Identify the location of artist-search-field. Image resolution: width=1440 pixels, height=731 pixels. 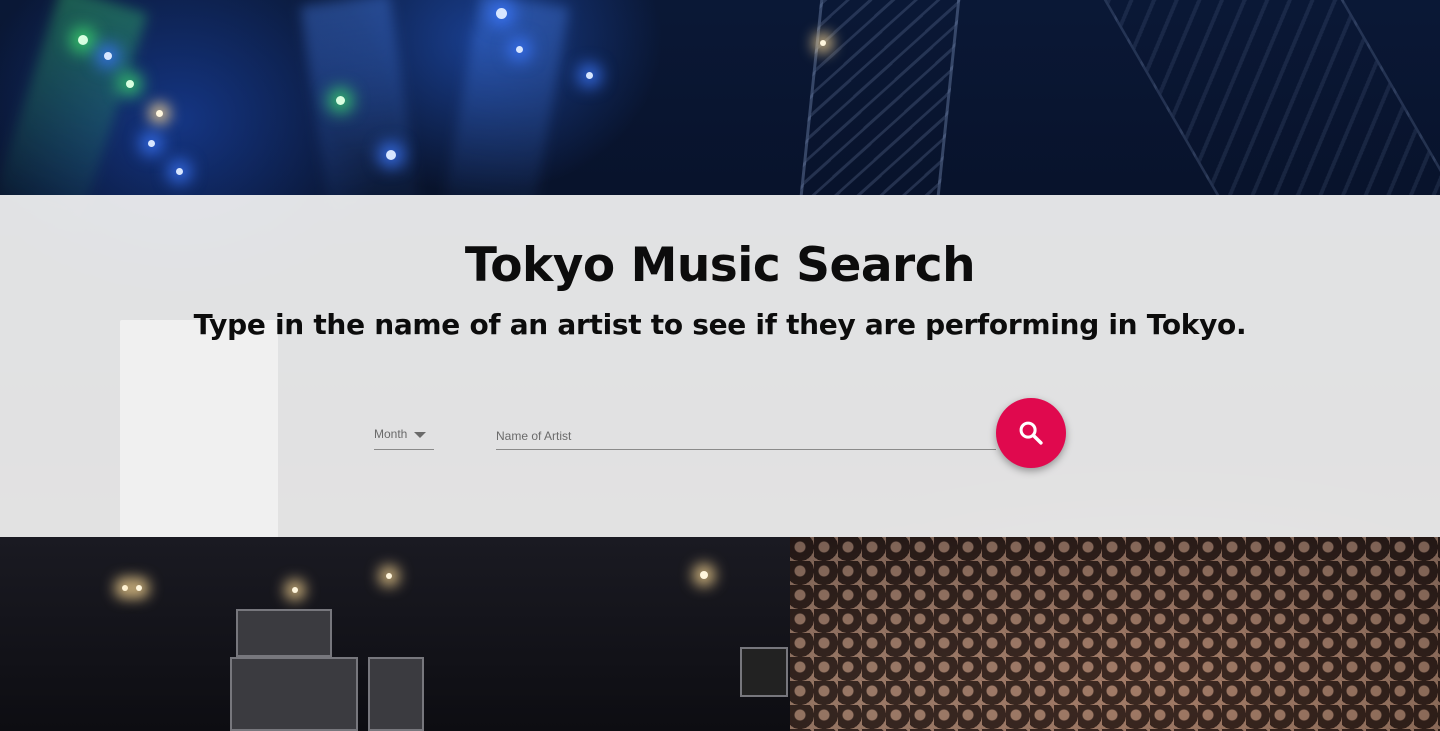
(746, 435).